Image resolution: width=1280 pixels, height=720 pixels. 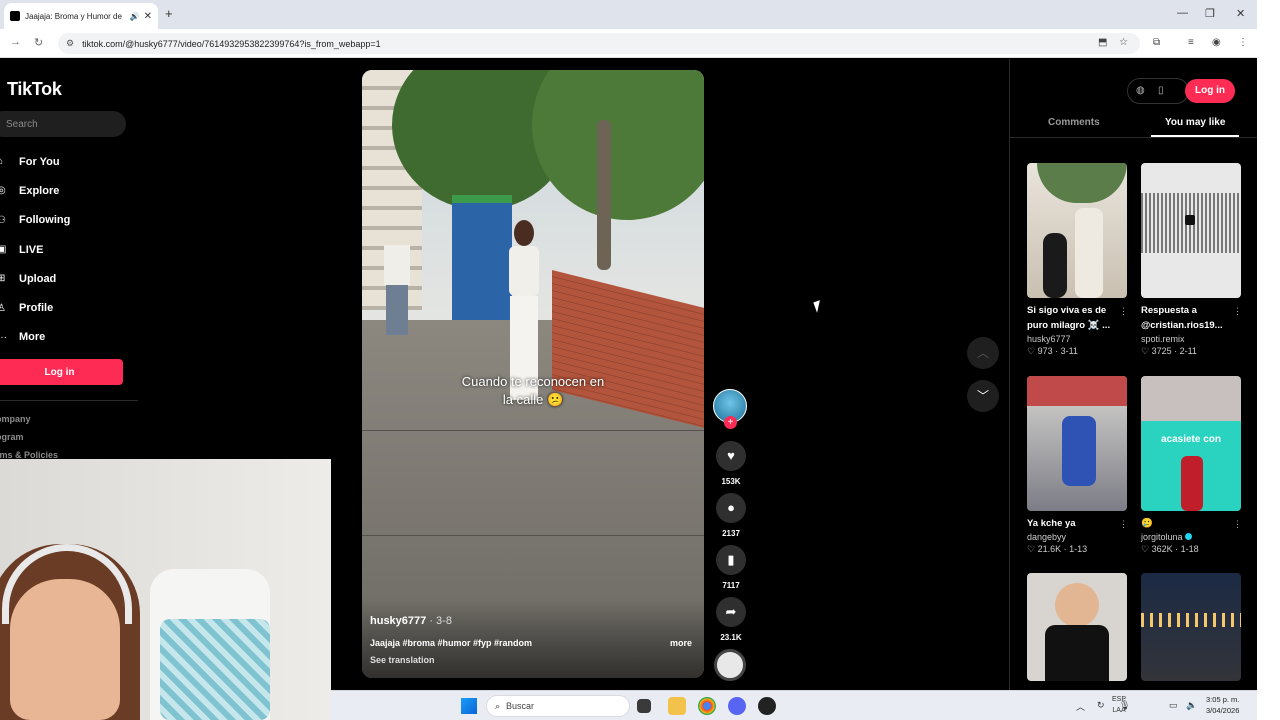 What do you see at coordinates (1216, 42) in the screenshot?
I see `profile-icon: ◉` at bounding box center [1216, 42].